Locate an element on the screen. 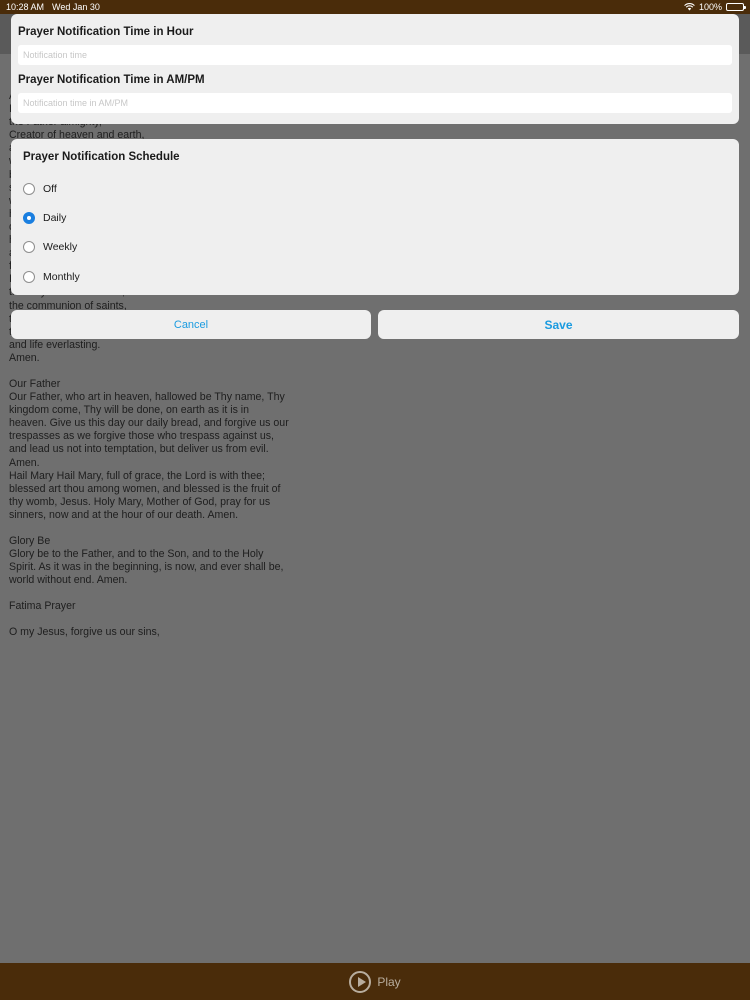 The width and height of the screenshot is (750, 1000). play-label: Play is located at coordinates (388, 982).